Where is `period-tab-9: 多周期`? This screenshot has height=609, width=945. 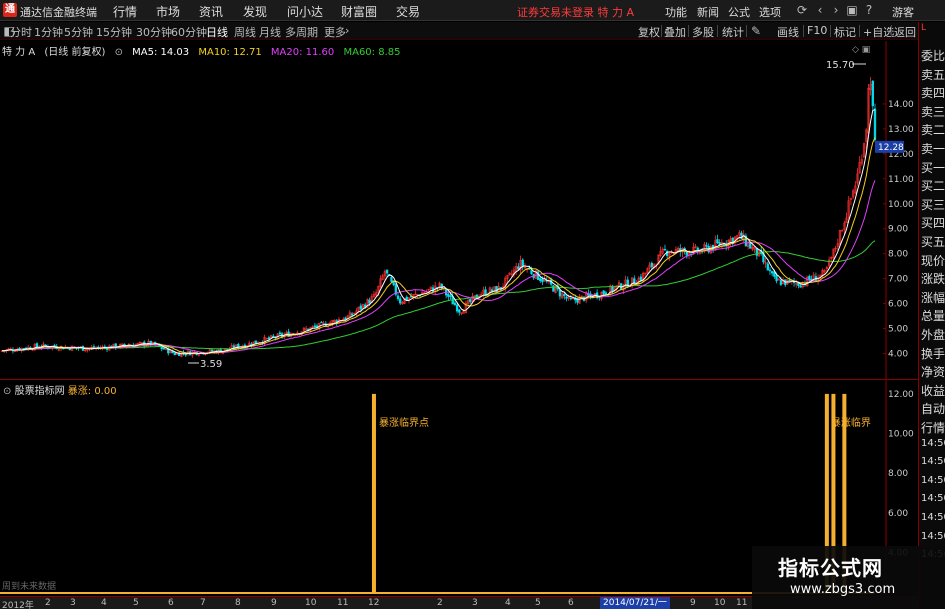
period-tab-9: 多周期 is located at coordinates (301, 32).